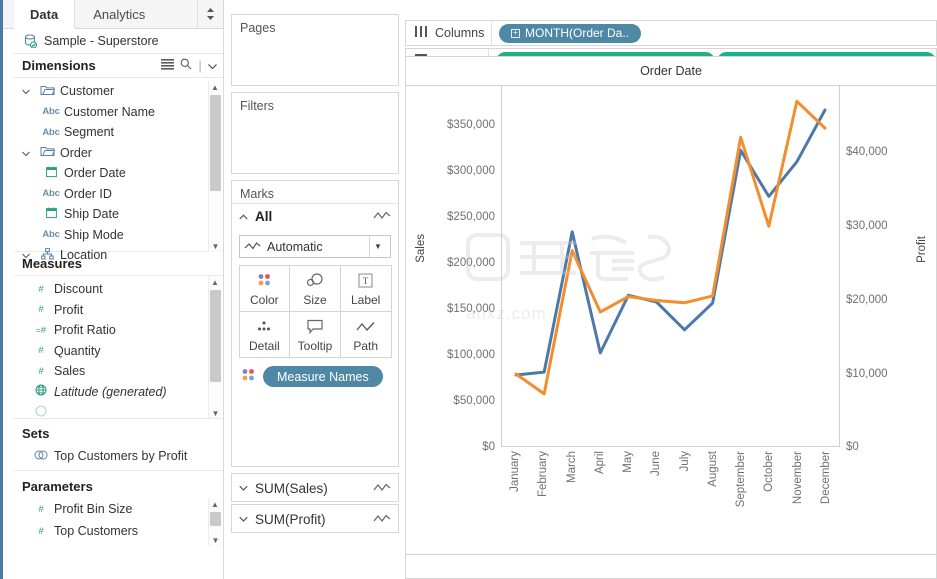 This screenshot has width=937, height=579. Describe the element at coordinates (41, 351) in the screenshot. I see `number-icon: #` at that location.